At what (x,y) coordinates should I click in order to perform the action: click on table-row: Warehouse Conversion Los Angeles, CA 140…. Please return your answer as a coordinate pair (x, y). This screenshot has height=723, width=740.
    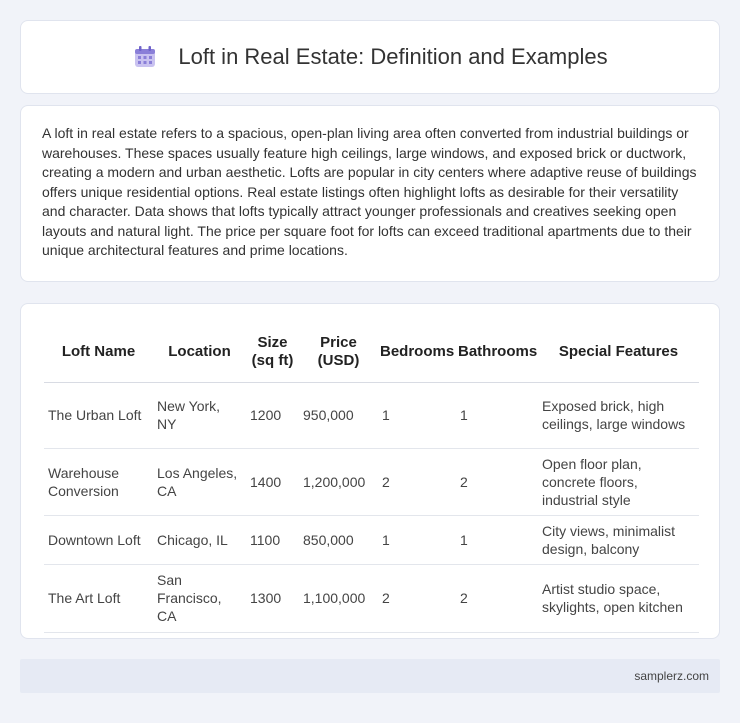
    Looking at the image, I should click on (371, 482).